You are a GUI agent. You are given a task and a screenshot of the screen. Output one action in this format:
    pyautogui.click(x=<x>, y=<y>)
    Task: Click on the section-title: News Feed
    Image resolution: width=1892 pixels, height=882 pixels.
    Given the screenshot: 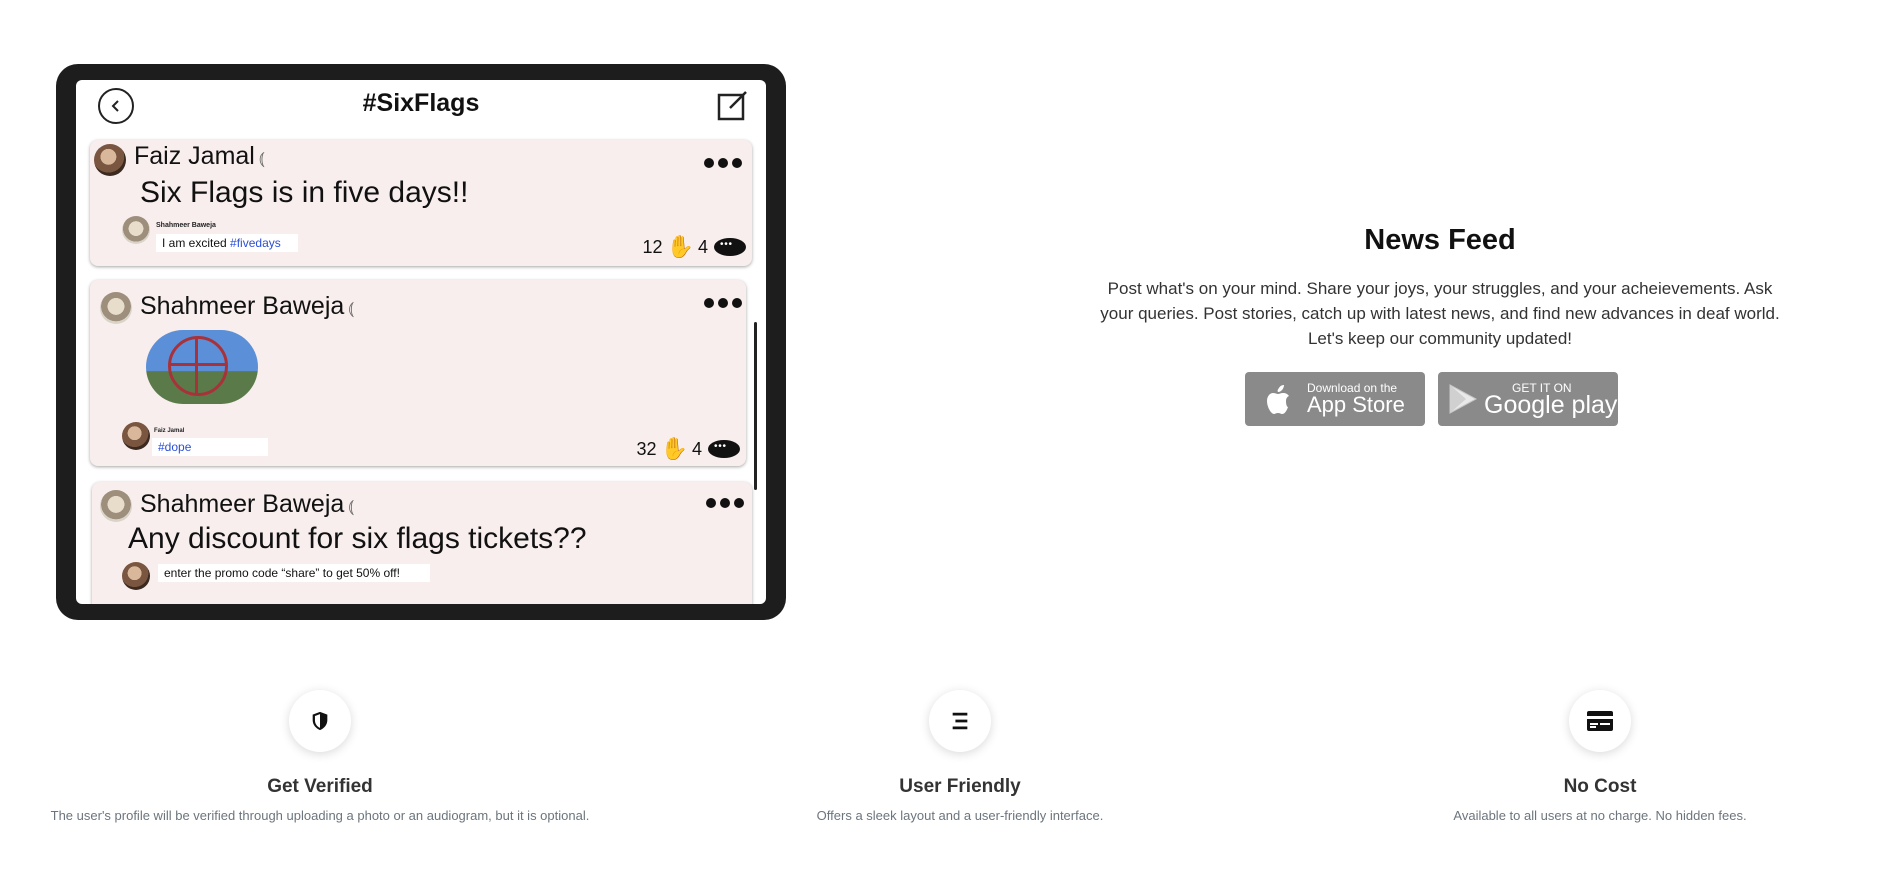 What is the action you would take?
    pyautogui.click(x=1440, y=240)
    